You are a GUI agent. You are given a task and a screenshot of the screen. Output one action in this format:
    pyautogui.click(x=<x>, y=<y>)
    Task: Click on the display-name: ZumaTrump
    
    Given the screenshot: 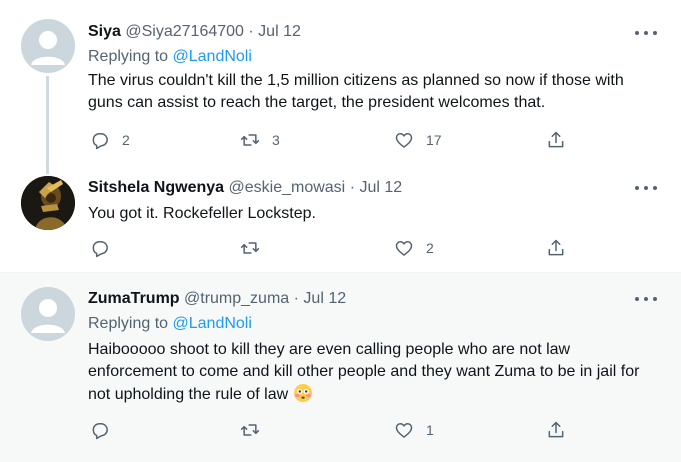 What is the action you would take?
    pyautogui.click(x=134, y=298)
    